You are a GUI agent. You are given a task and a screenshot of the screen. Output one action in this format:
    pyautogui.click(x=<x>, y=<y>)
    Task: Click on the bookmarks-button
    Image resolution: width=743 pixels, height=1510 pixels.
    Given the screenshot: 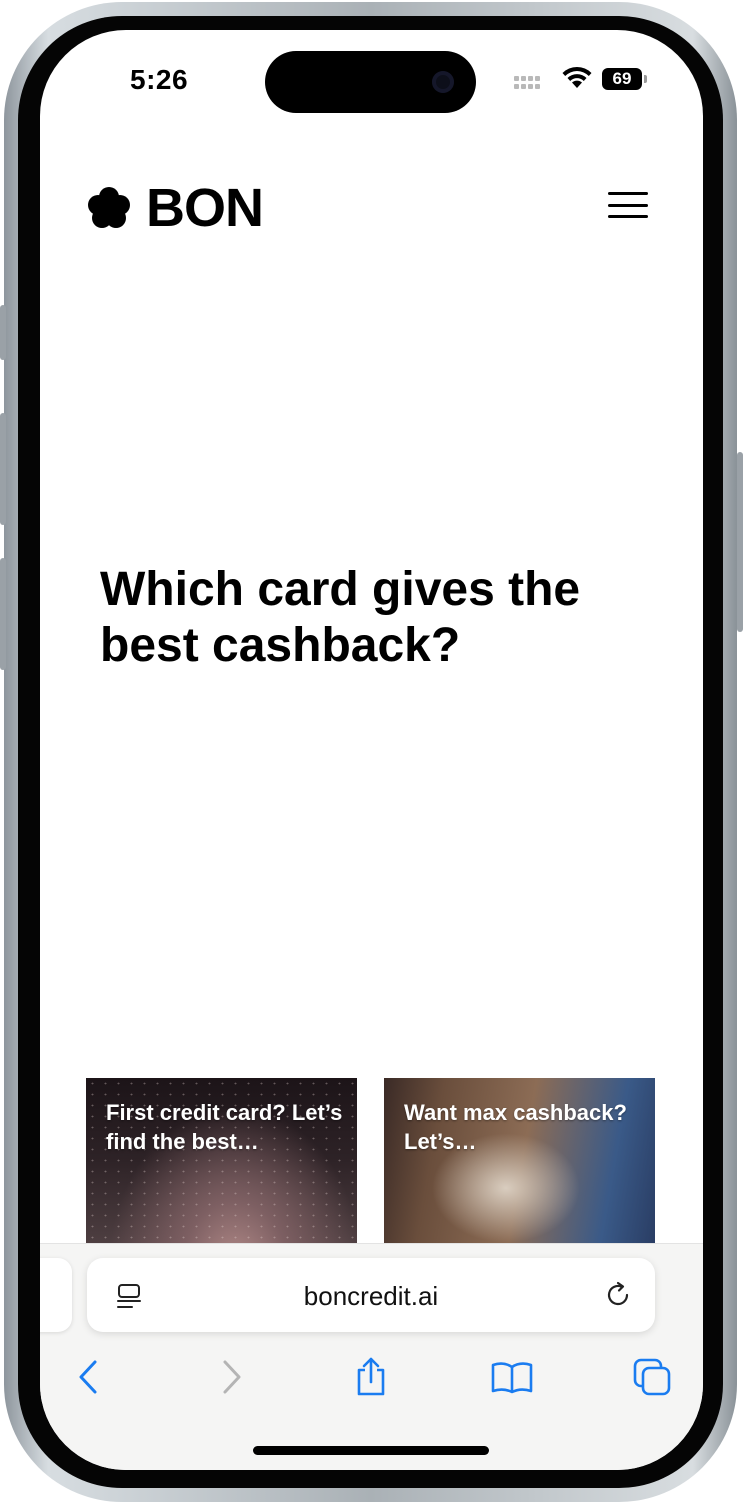 What is the action you would take?
    pyautogui.click(x=512, y=1377)
    